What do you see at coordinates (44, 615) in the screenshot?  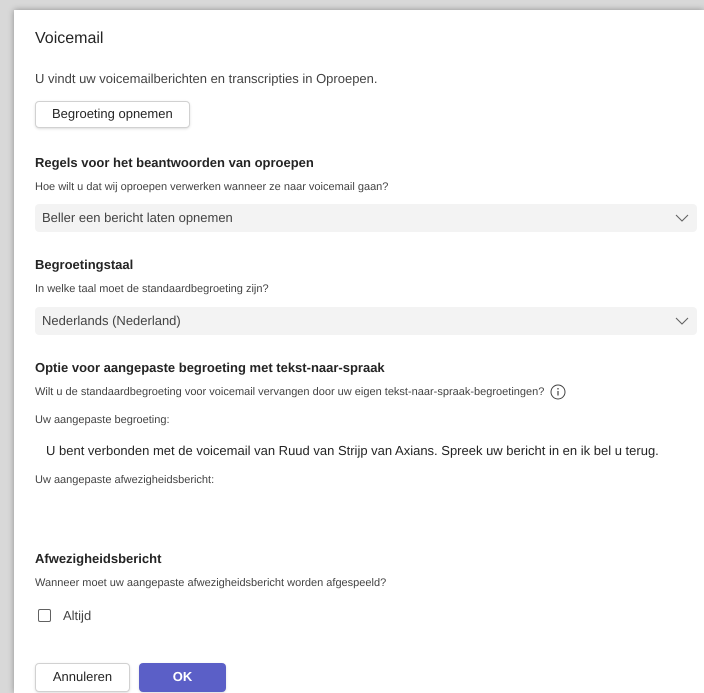 I see `checkbox` at bounding box center [44, 615].